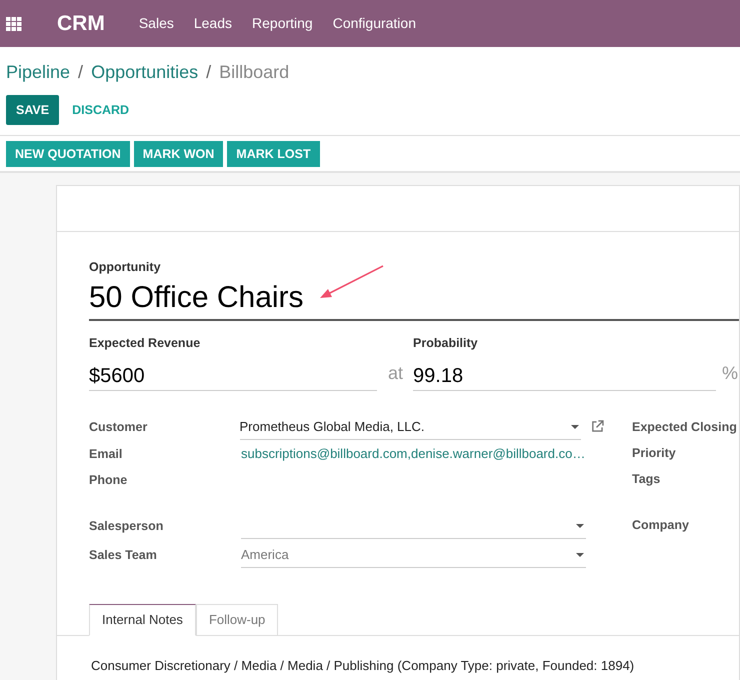 This screenshot has width=740, height=680. Describe the element at coordinates (126, 526) in the screenshot. I see `field-label: Salesperson` at that location.